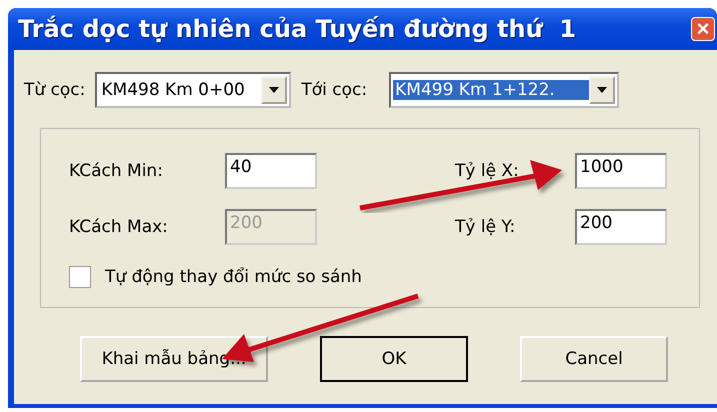 This screenshot has height=412, width=717. Describe the element at coordinates (271, 171) in the screenshot. I see `number-field: 40` at that location.